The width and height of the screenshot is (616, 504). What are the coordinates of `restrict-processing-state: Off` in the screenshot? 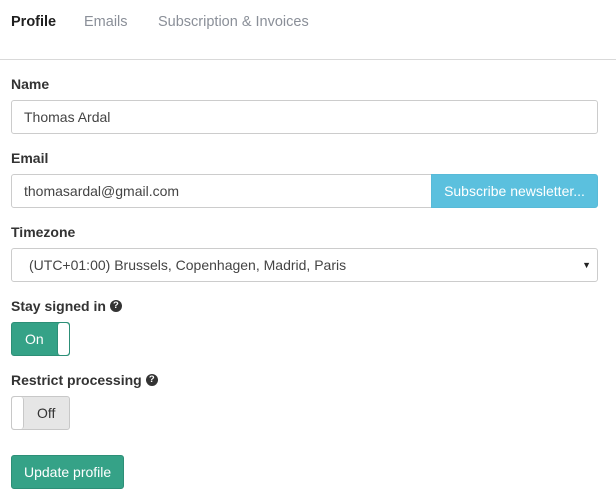 It's located at (46, 413).